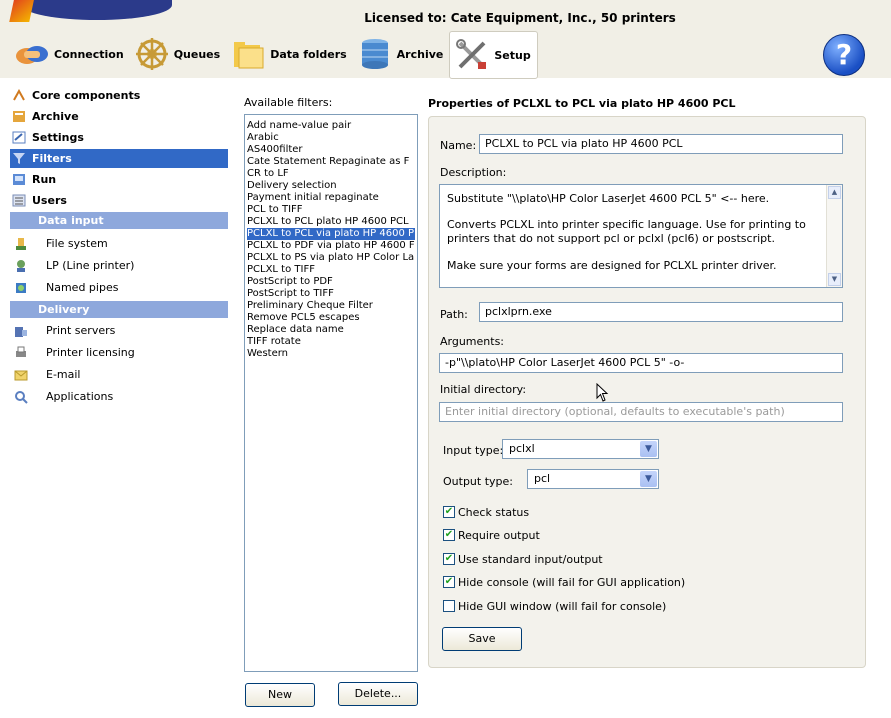 The image size is (891, 718). What do you see at coordinates (93, 13) in the screenshot?
I see `app-logo` at bounding box center [93, 13].